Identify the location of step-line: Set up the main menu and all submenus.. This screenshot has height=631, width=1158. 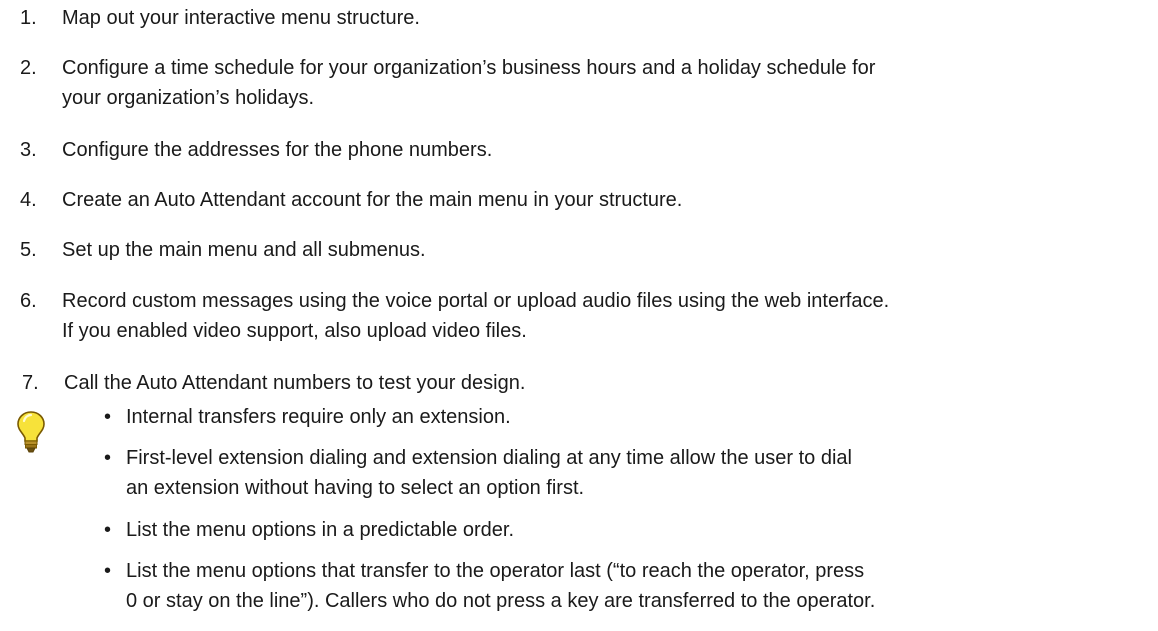
(244, 250).